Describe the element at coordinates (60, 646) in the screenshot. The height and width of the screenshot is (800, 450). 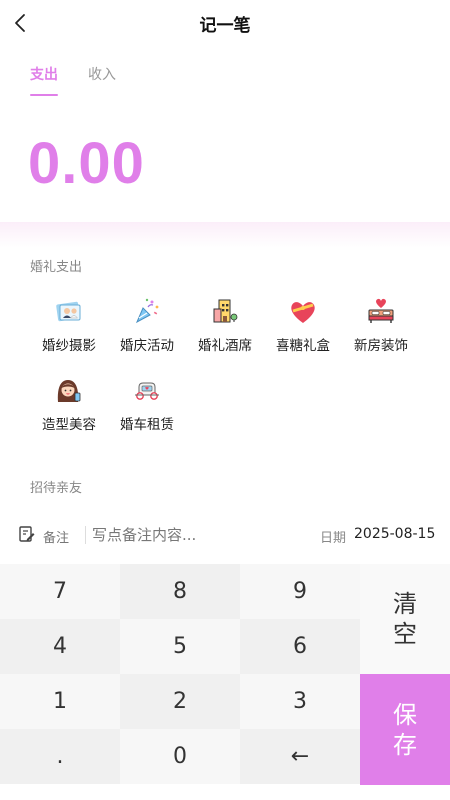
I see `key-4: 4` at that location.